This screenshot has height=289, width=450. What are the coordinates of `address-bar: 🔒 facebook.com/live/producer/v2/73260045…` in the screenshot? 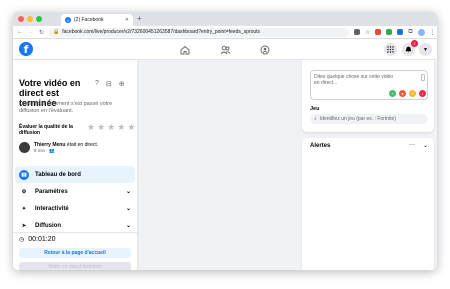 It's located at (199, 32).